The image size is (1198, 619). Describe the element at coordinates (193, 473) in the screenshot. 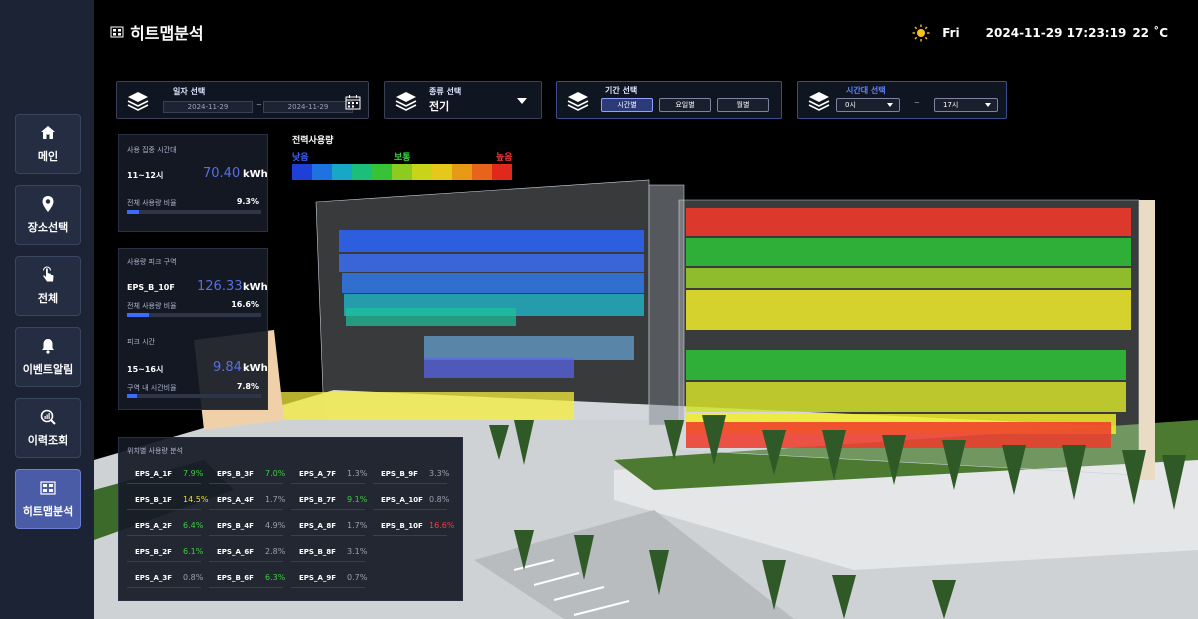

I see `location-ratio: 7.9%` at that location.